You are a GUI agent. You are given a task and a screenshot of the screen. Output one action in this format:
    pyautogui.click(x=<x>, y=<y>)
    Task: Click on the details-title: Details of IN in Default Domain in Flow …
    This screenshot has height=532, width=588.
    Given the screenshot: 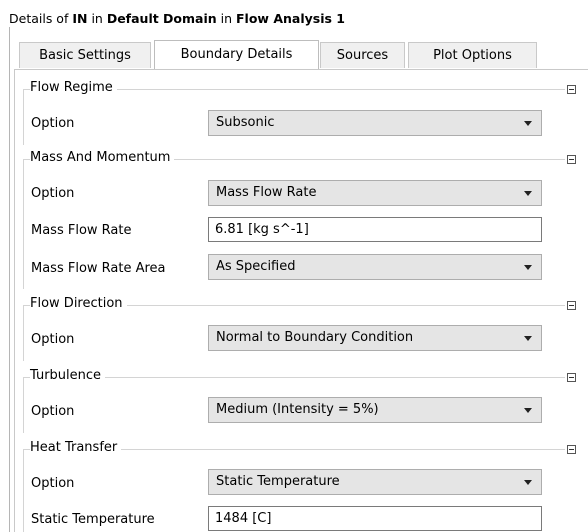 What is the action you would take?
    pyautogui.click(x=177, y=18)
    